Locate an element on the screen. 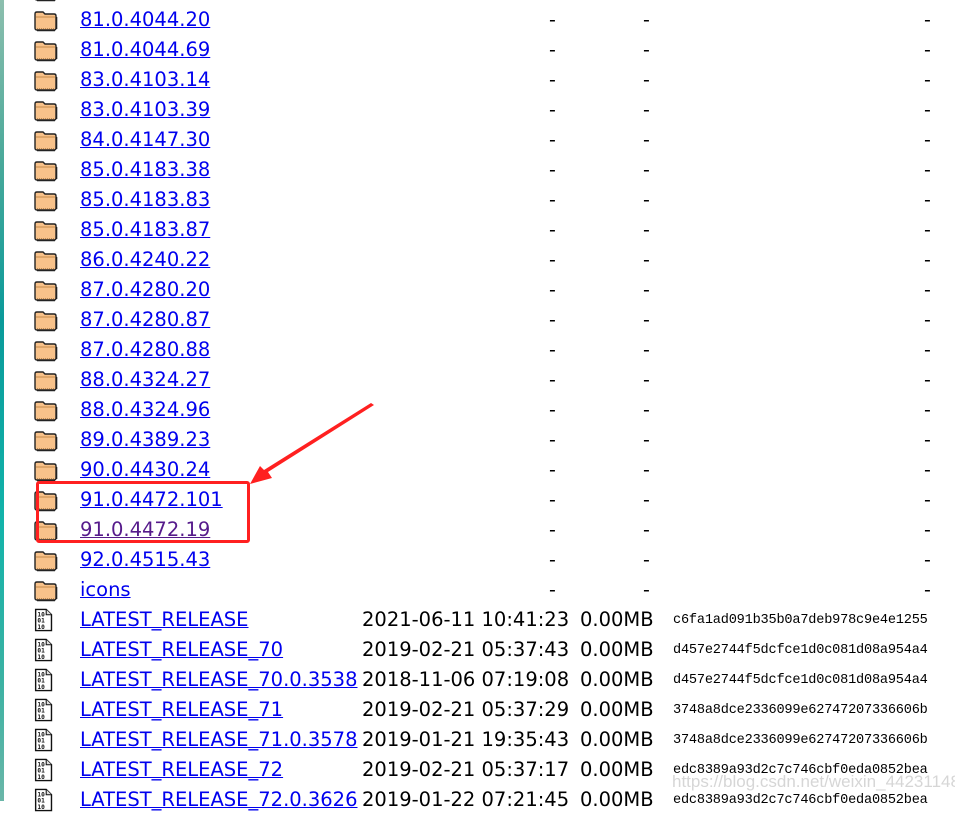 The width and height of the screenshot is (955, 817). folder-row: 92.0.4515.43 - - - is located at coordinates (477, 560).